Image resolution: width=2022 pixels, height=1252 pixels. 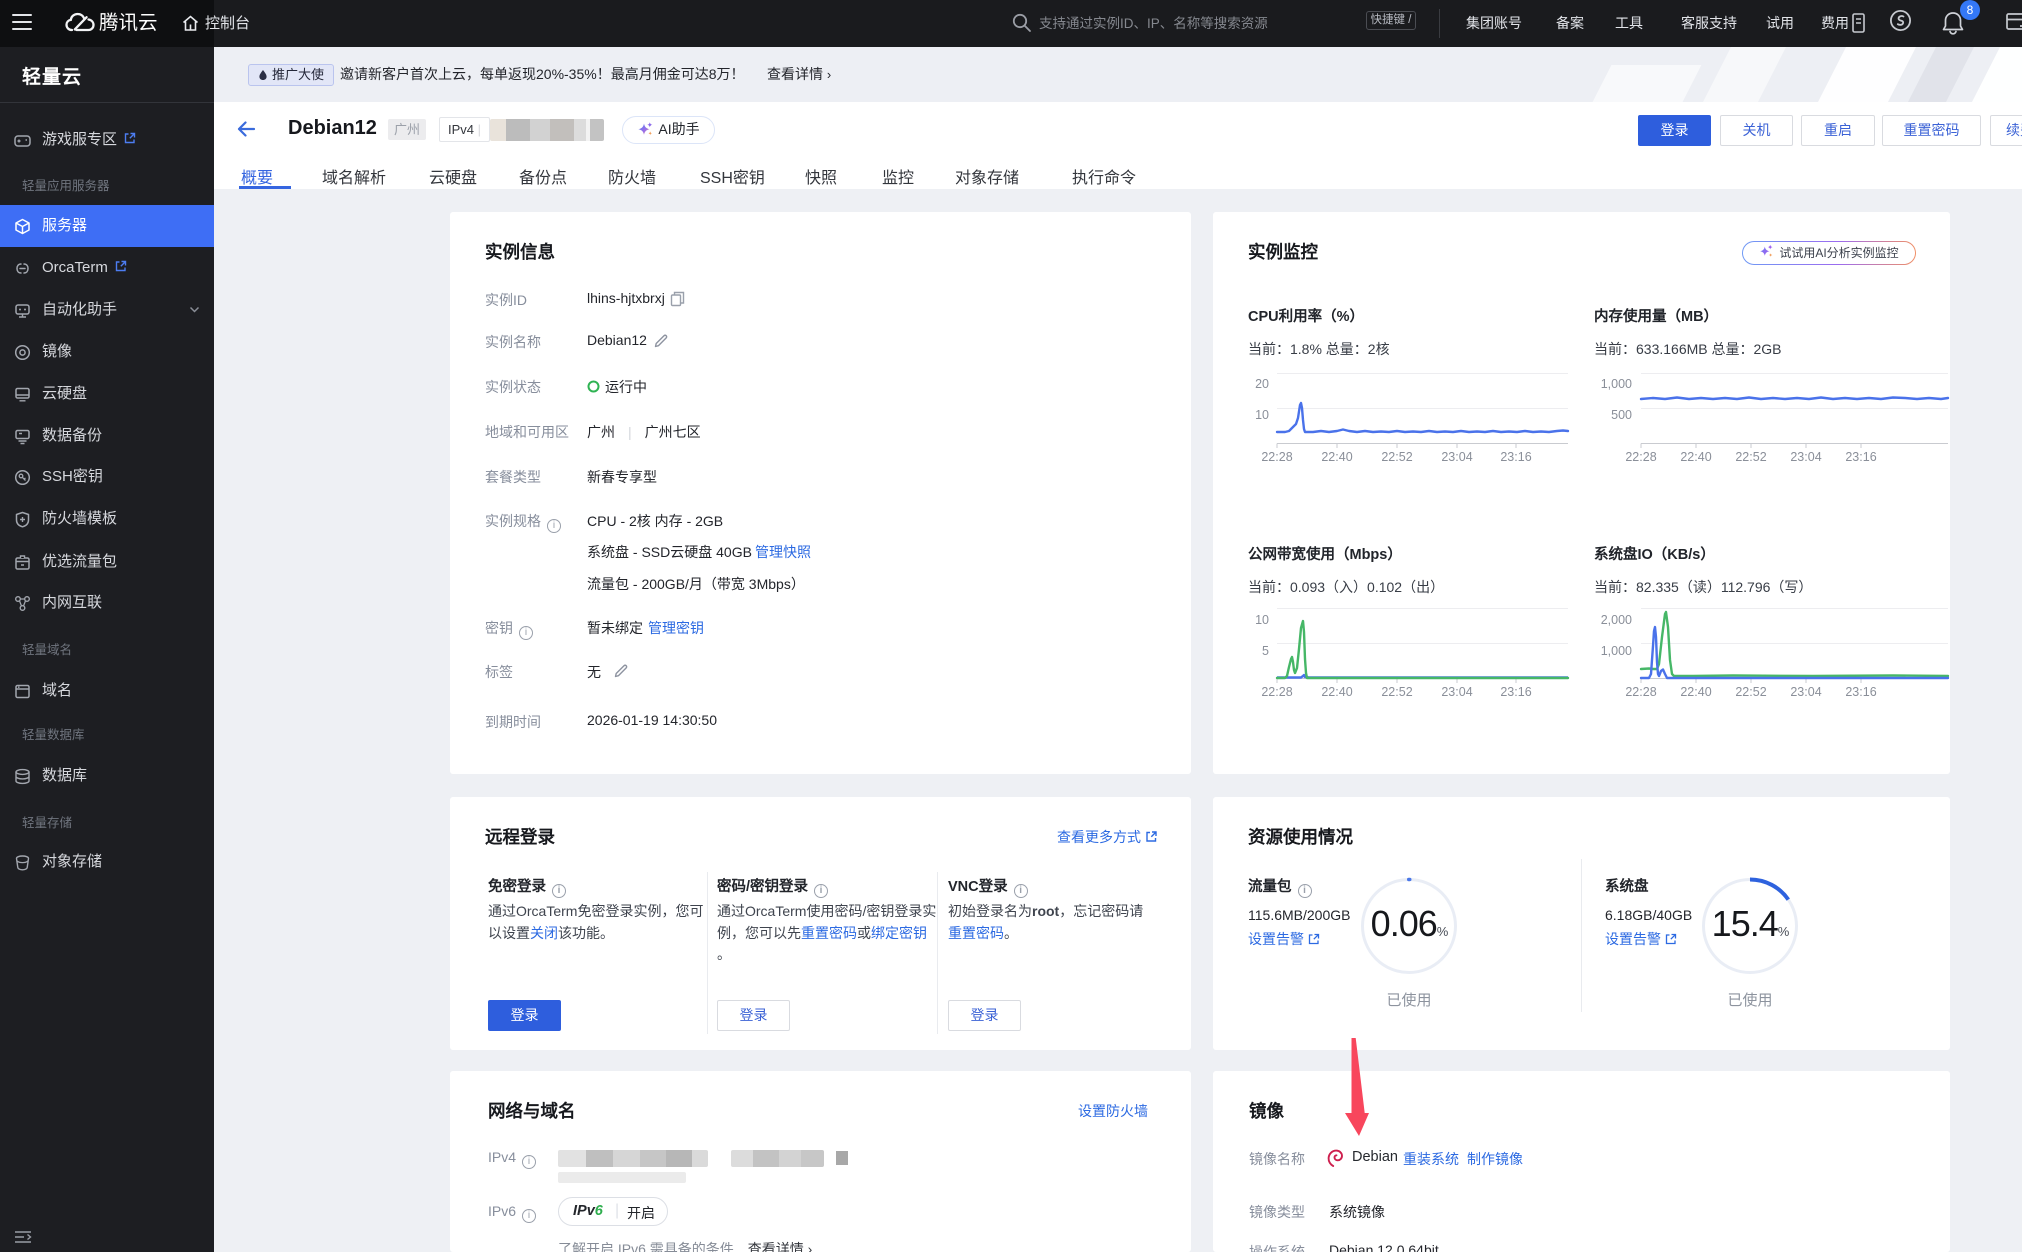 What do you see at coordinates (1616, 620) in the screenshot?
I see `svg-text: 2,000` at bounding box center [1616, 620].